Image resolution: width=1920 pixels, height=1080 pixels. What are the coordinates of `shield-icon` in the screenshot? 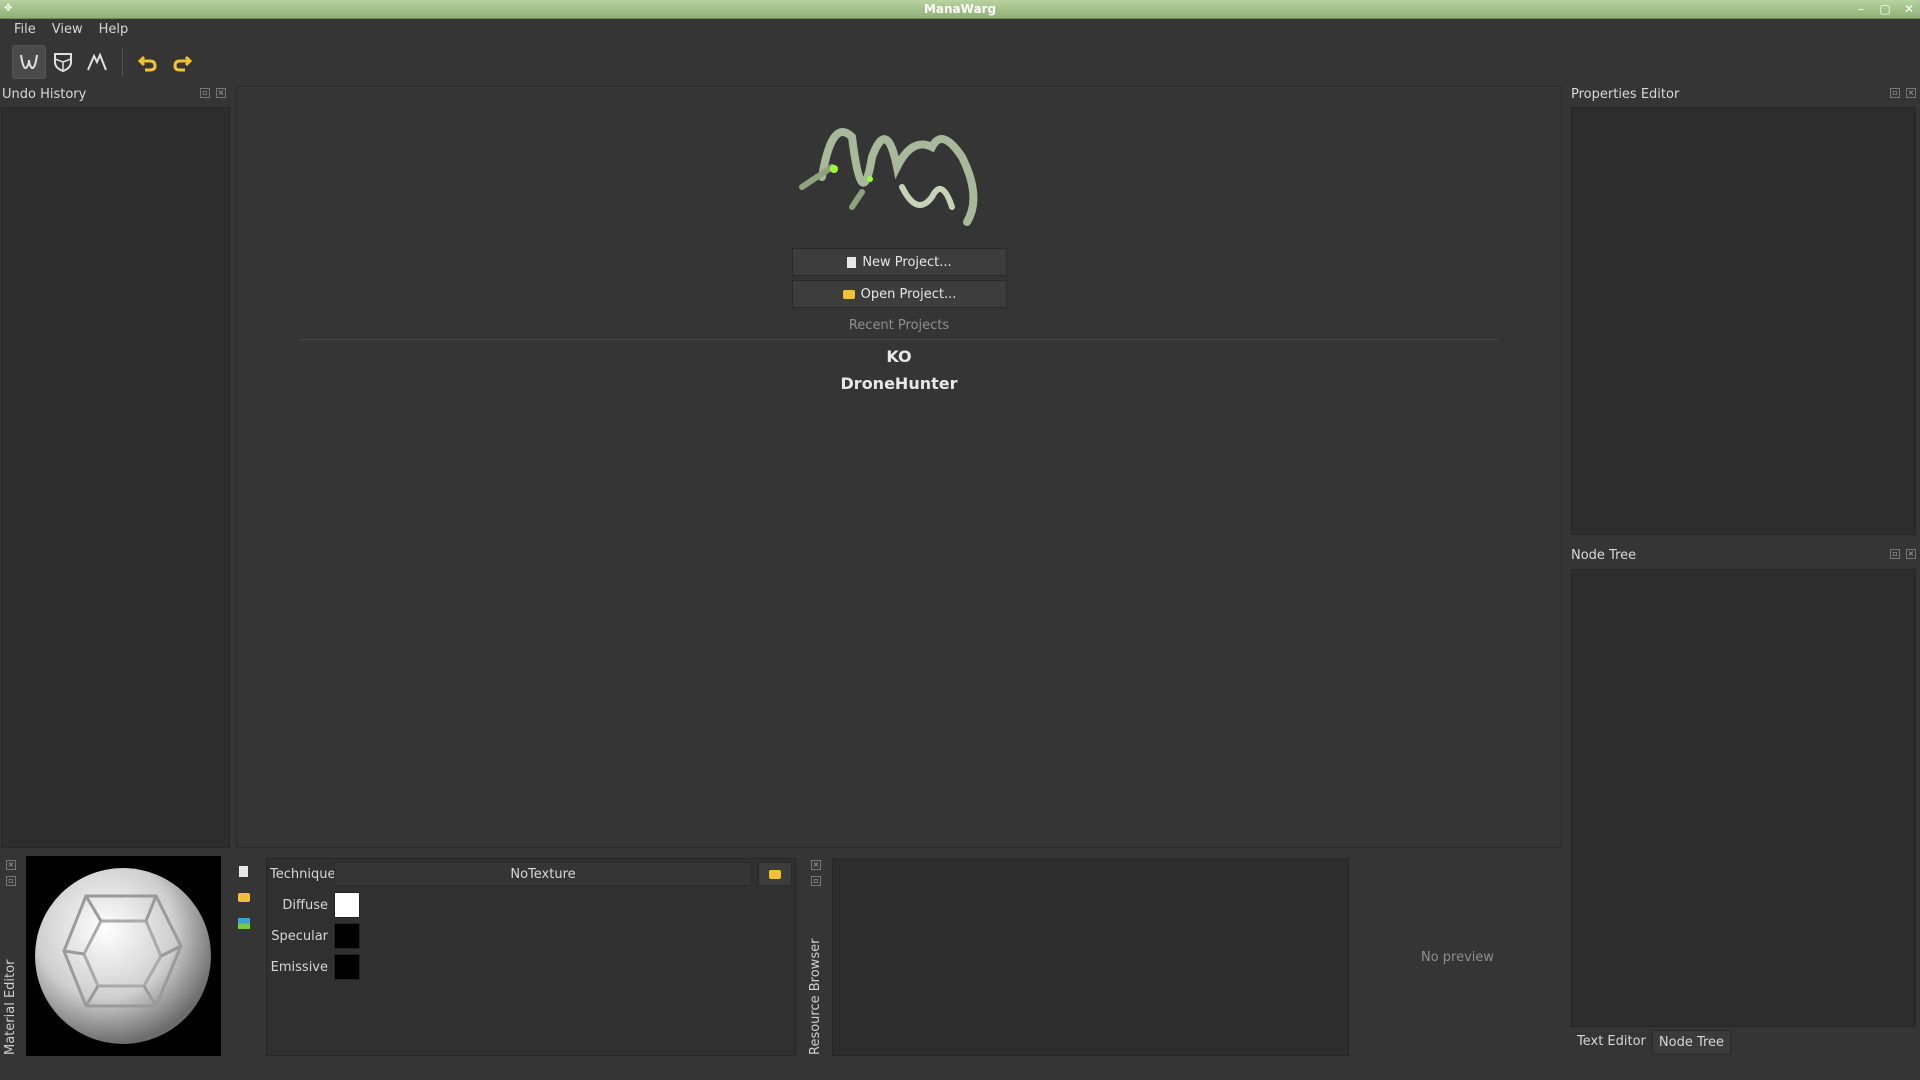 It's located at (63, 63).